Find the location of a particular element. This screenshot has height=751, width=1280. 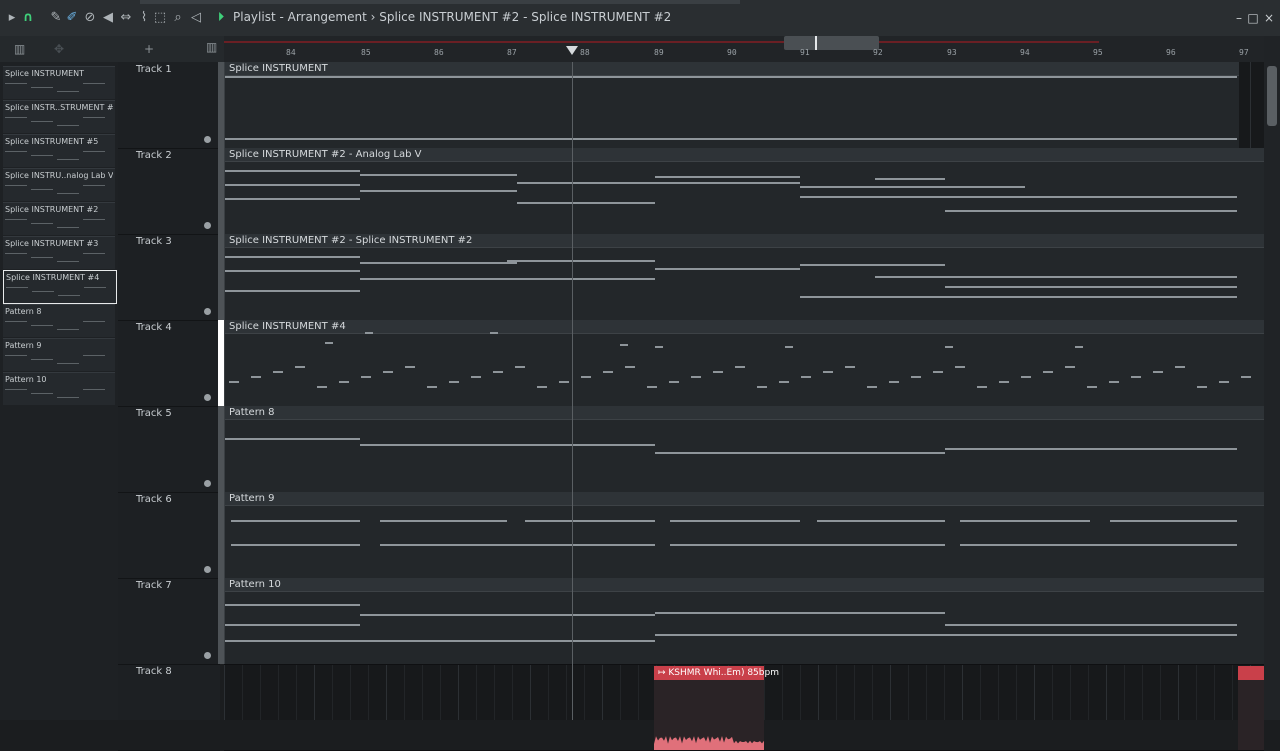

track-lane: Pattern 8 is located at coordinates (744, 449).